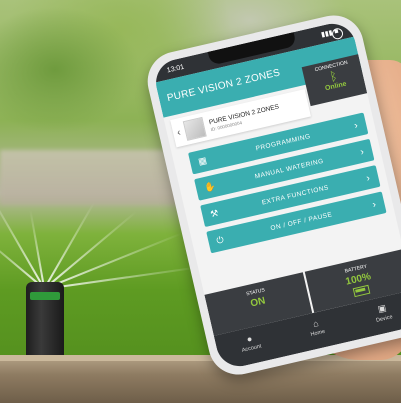  Describe the element at coordinates (179, 132) in the screenshot. I see `chevron-left-icon: ‹` at that location.